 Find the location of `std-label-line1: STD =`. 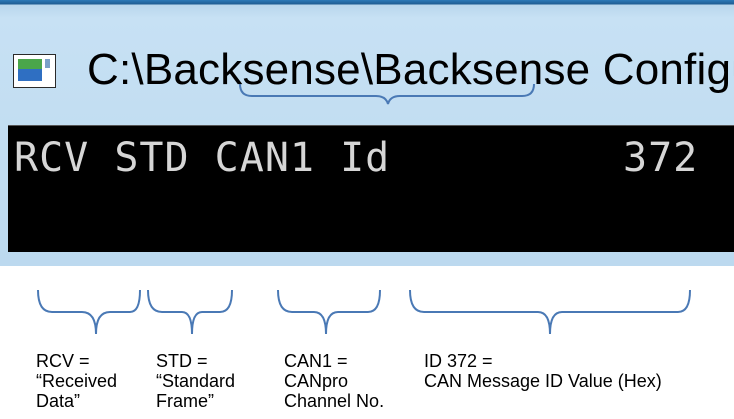

std-label-line1: STD = is located at coordinates (182, 361).